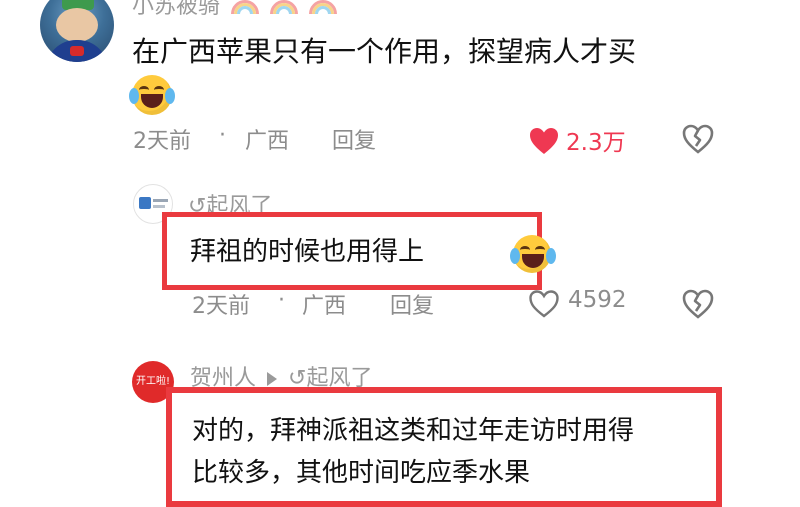 The width and height of the screenshot is (800, 507). Describe the element at coordinates (221, 306) in the screenshot. I see `reply-time: 2天前` at that location.